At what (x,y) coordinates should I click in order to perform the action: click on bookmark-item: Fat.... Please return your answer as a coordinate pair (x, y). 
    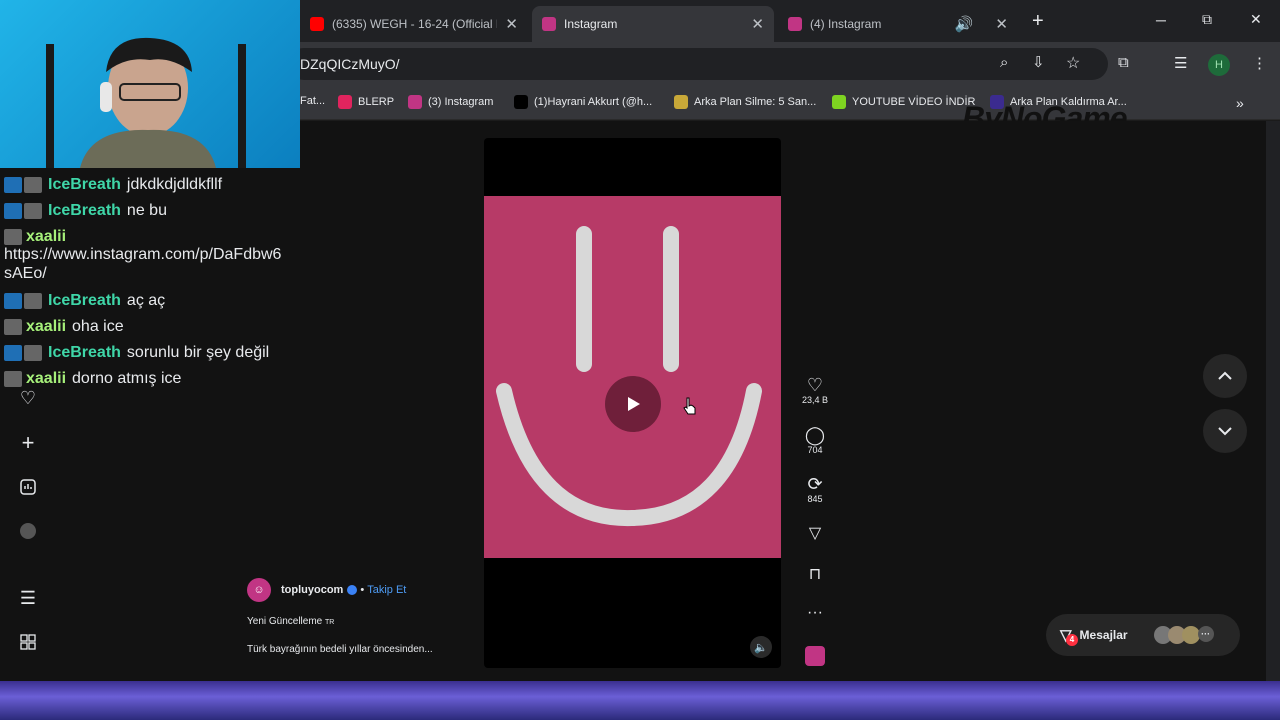
    Looking at the image, I should click on (312, 101).